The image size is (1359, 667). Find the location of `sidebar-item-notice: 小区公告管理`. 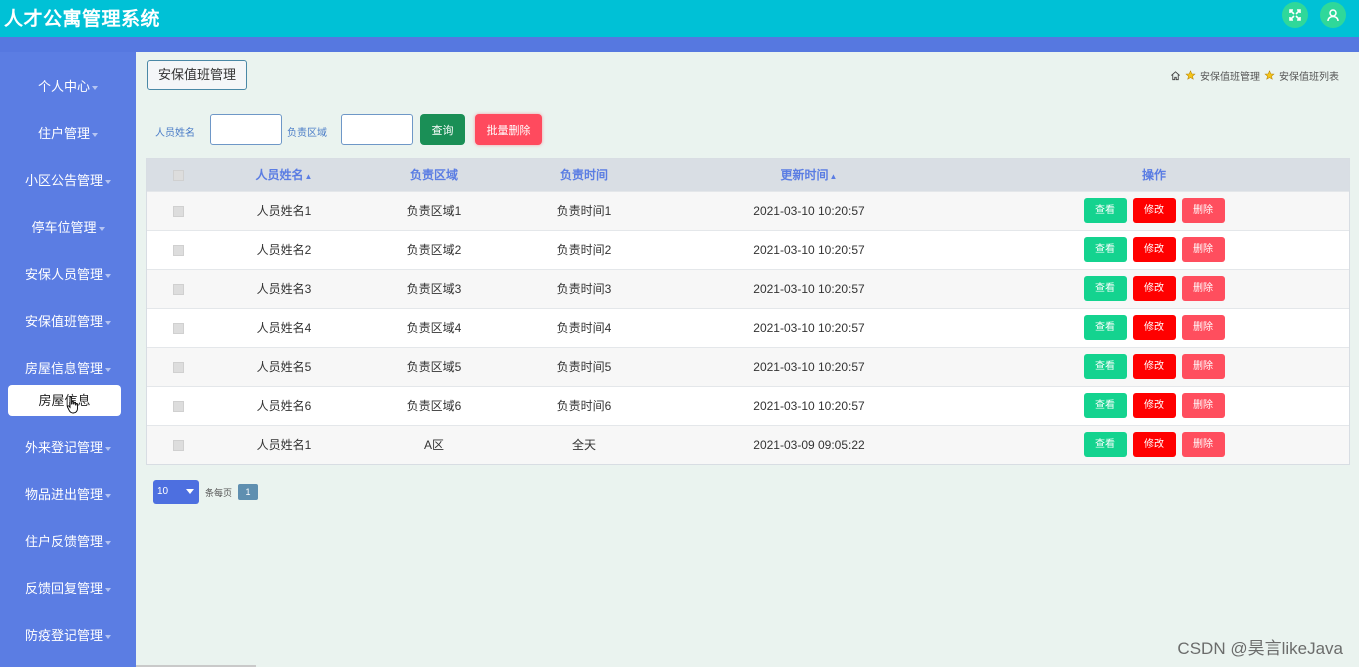

sidebar-item-notice: 小区公告管理 is located at coordinates (68, 181).